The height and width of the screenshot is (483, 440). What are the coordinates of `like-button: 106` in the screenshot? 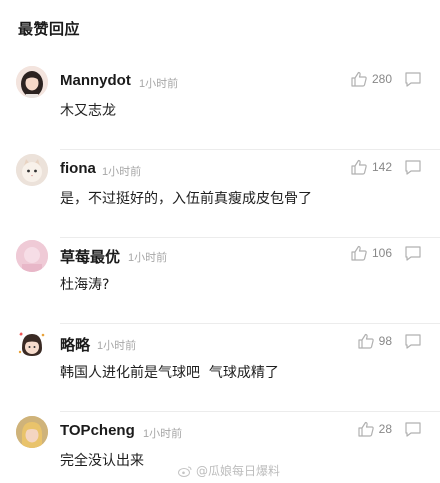 It's located at (371, 253).